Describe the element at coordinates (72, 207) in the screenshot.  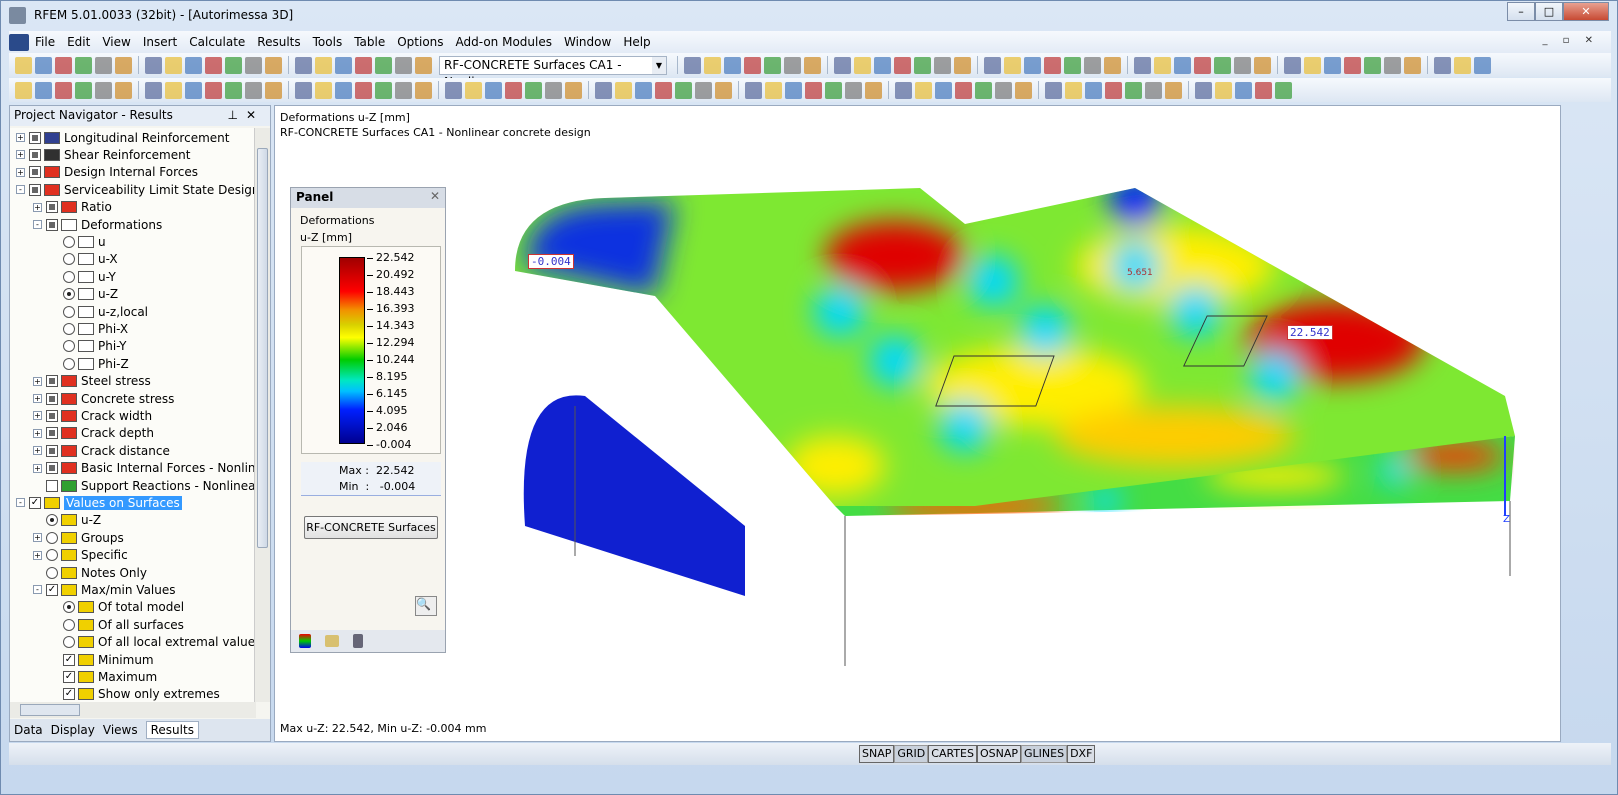
I see `tree-item: + Ratio` at that location.